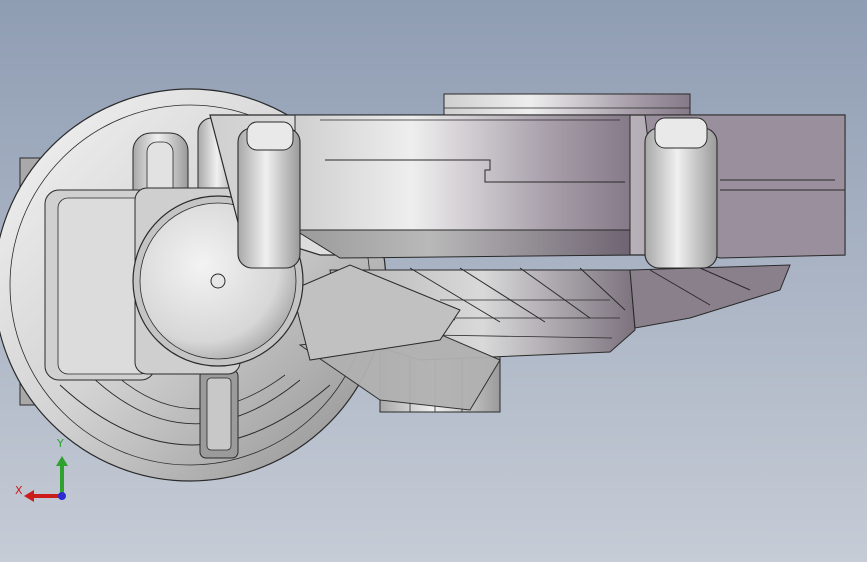 The width and height of the screenshot is (867, 566). Describe the element at coordinates (46, 479) in the screenshot. I see `axis-triad-graphic` at that location.